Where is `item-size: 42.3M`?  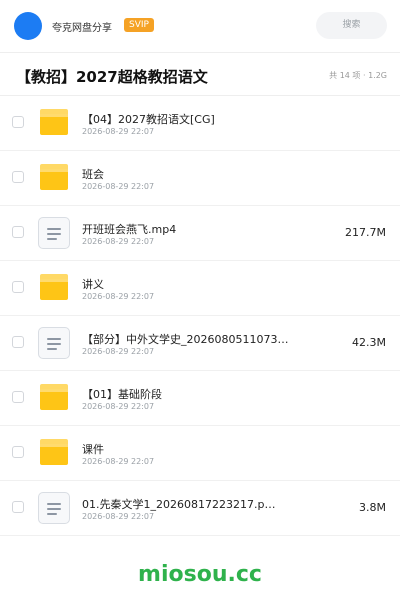 item-size: 42.3M is located at coordinates (369, 342).